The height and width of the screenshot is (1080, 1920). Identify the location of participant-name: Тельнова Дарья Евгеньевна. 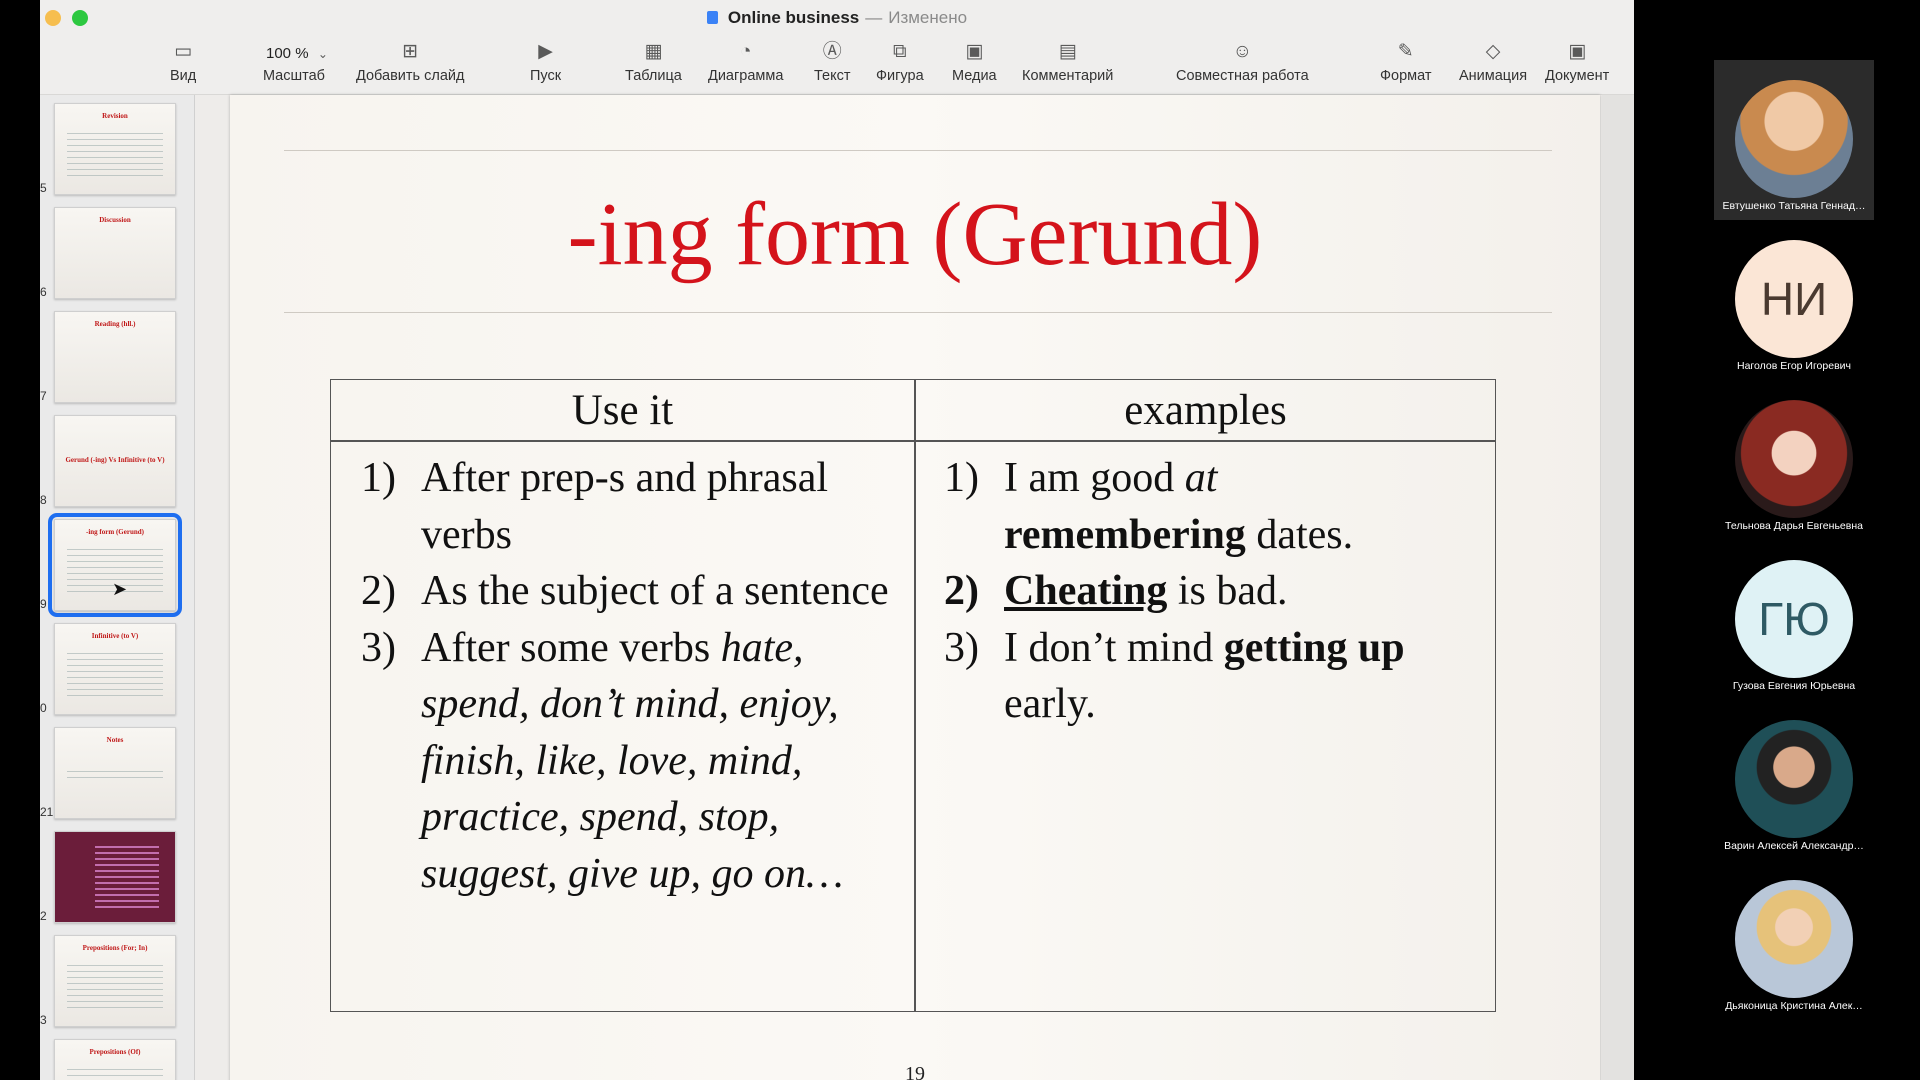
(1794, 526).